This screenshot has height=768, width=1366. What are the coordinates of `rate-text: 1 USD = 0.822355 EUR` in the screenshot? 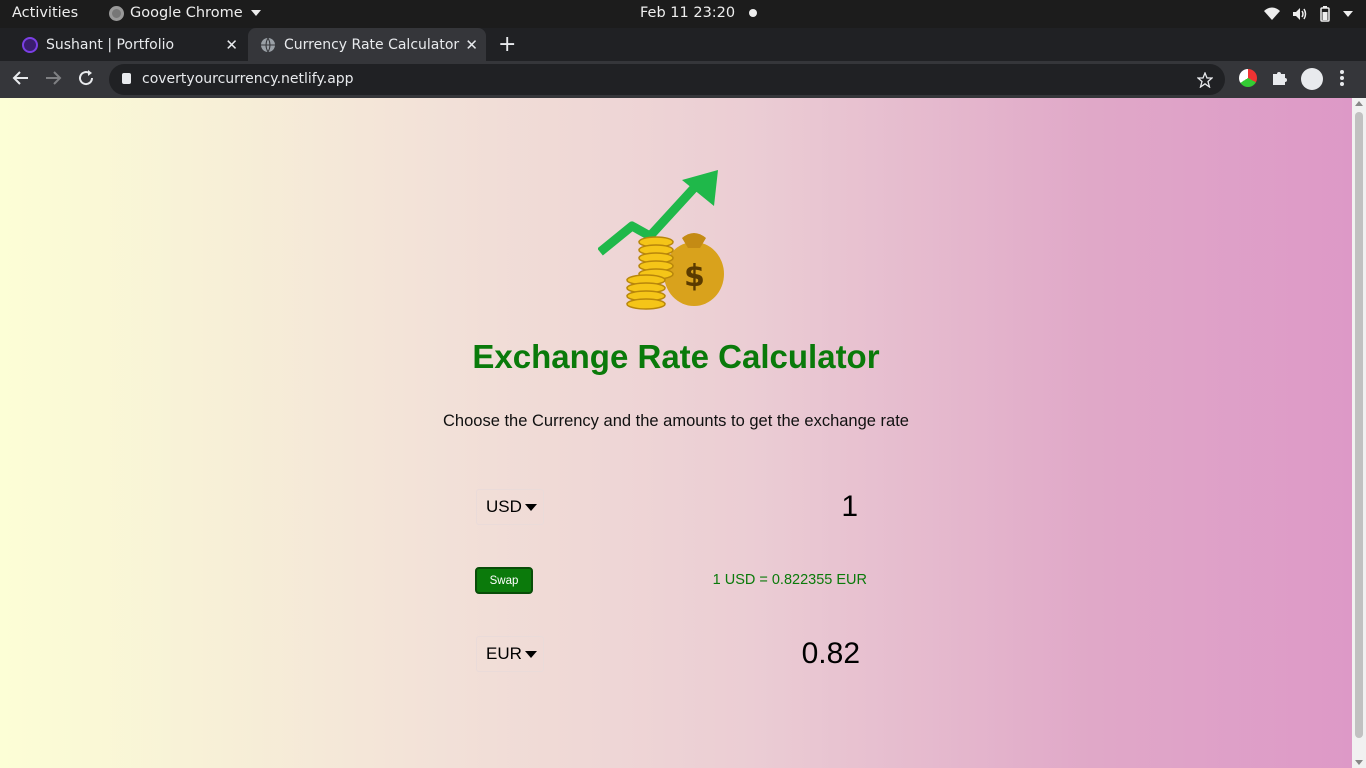 It's located at (789, 580).